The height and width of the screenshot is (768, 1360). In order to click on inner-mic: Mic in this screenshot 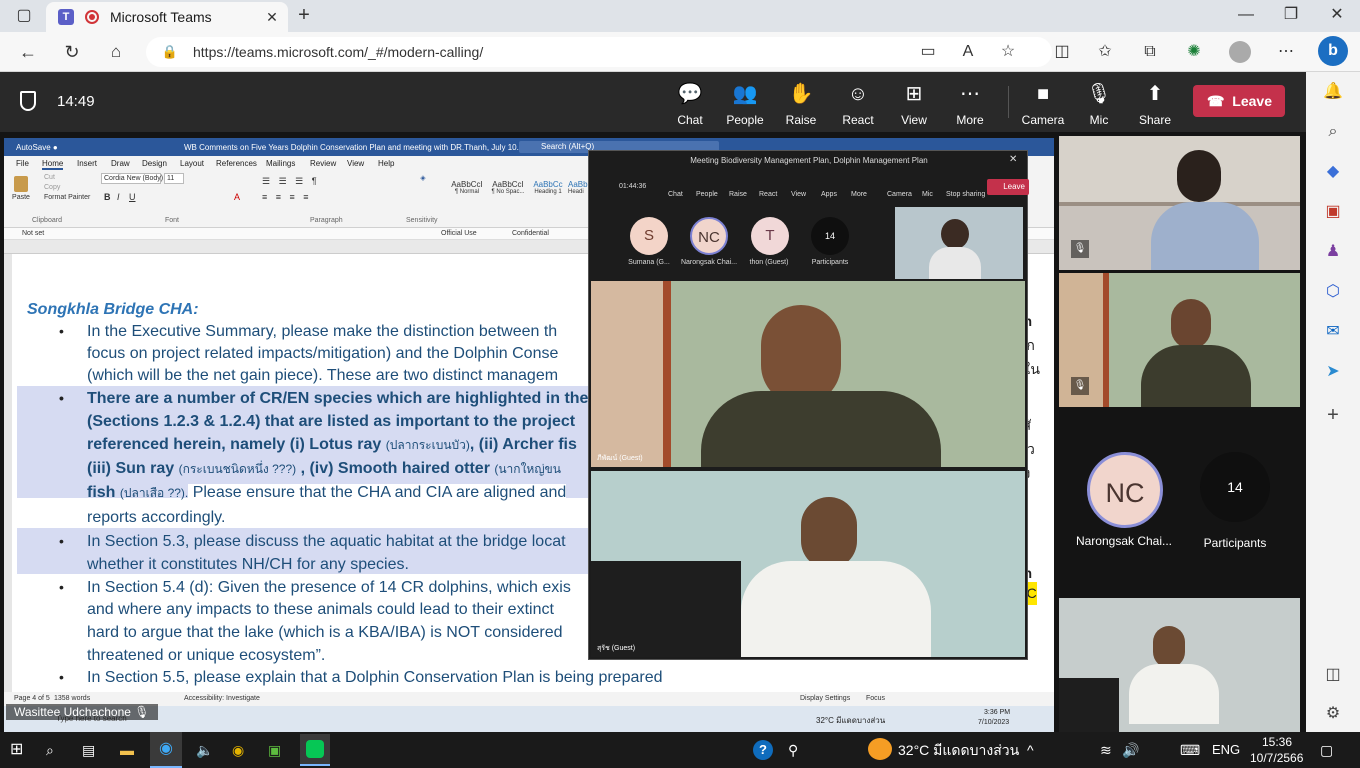, I will do `click(927, 194)`.